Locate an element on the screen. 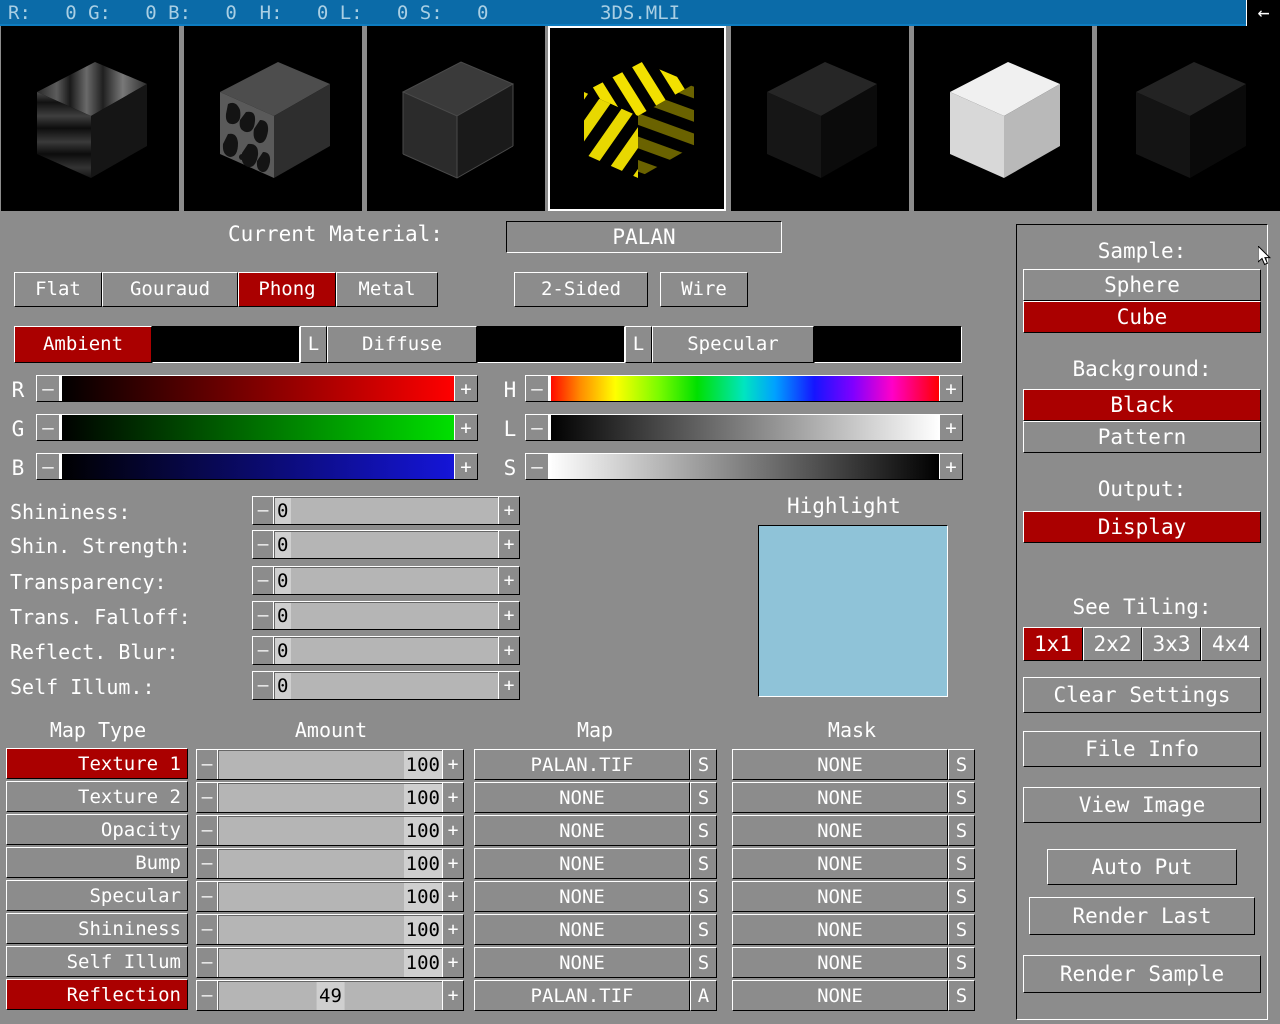  ambient-color-swatch is located at coordinates (226, 344).